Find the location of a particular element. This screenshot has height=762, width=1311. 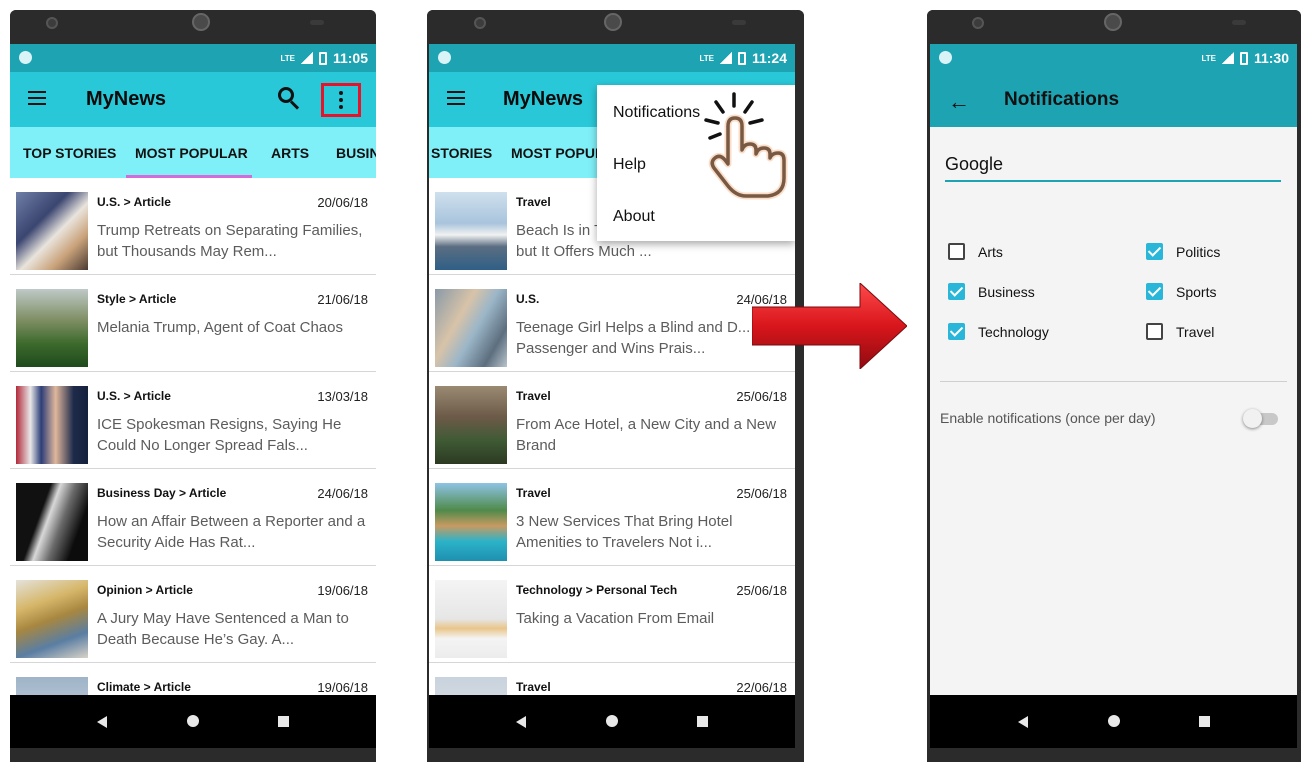

checkbox-label: Business is located at coordinates (1006, 292).